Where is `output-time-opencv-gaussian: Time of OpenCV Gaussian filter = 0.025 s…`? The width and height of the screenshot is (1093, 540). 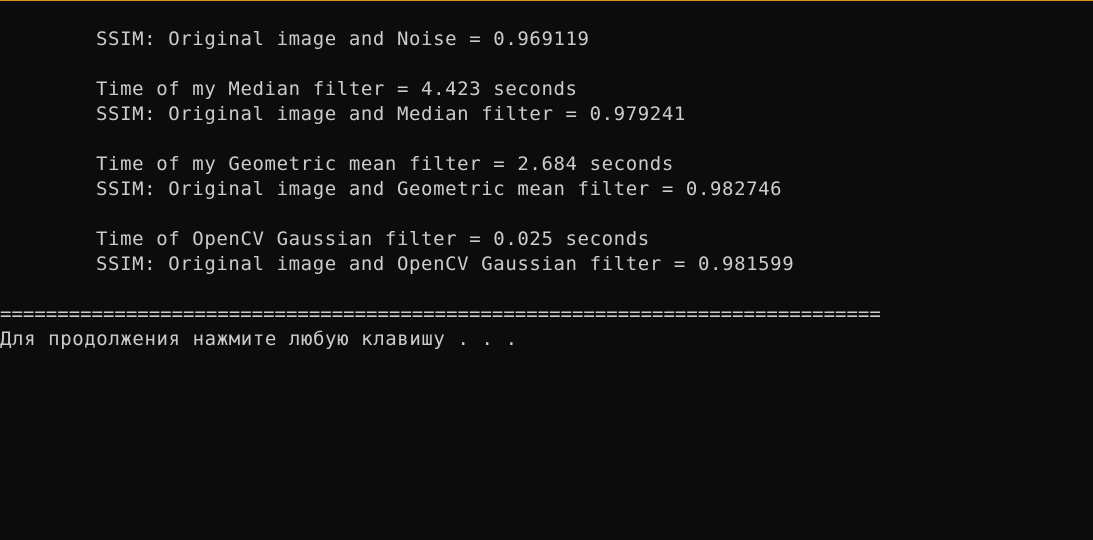
output-time-opencv-gaussian: Time of OpenCV Gaussian filter = 0.025 s… is located at coordinates (373, 239).